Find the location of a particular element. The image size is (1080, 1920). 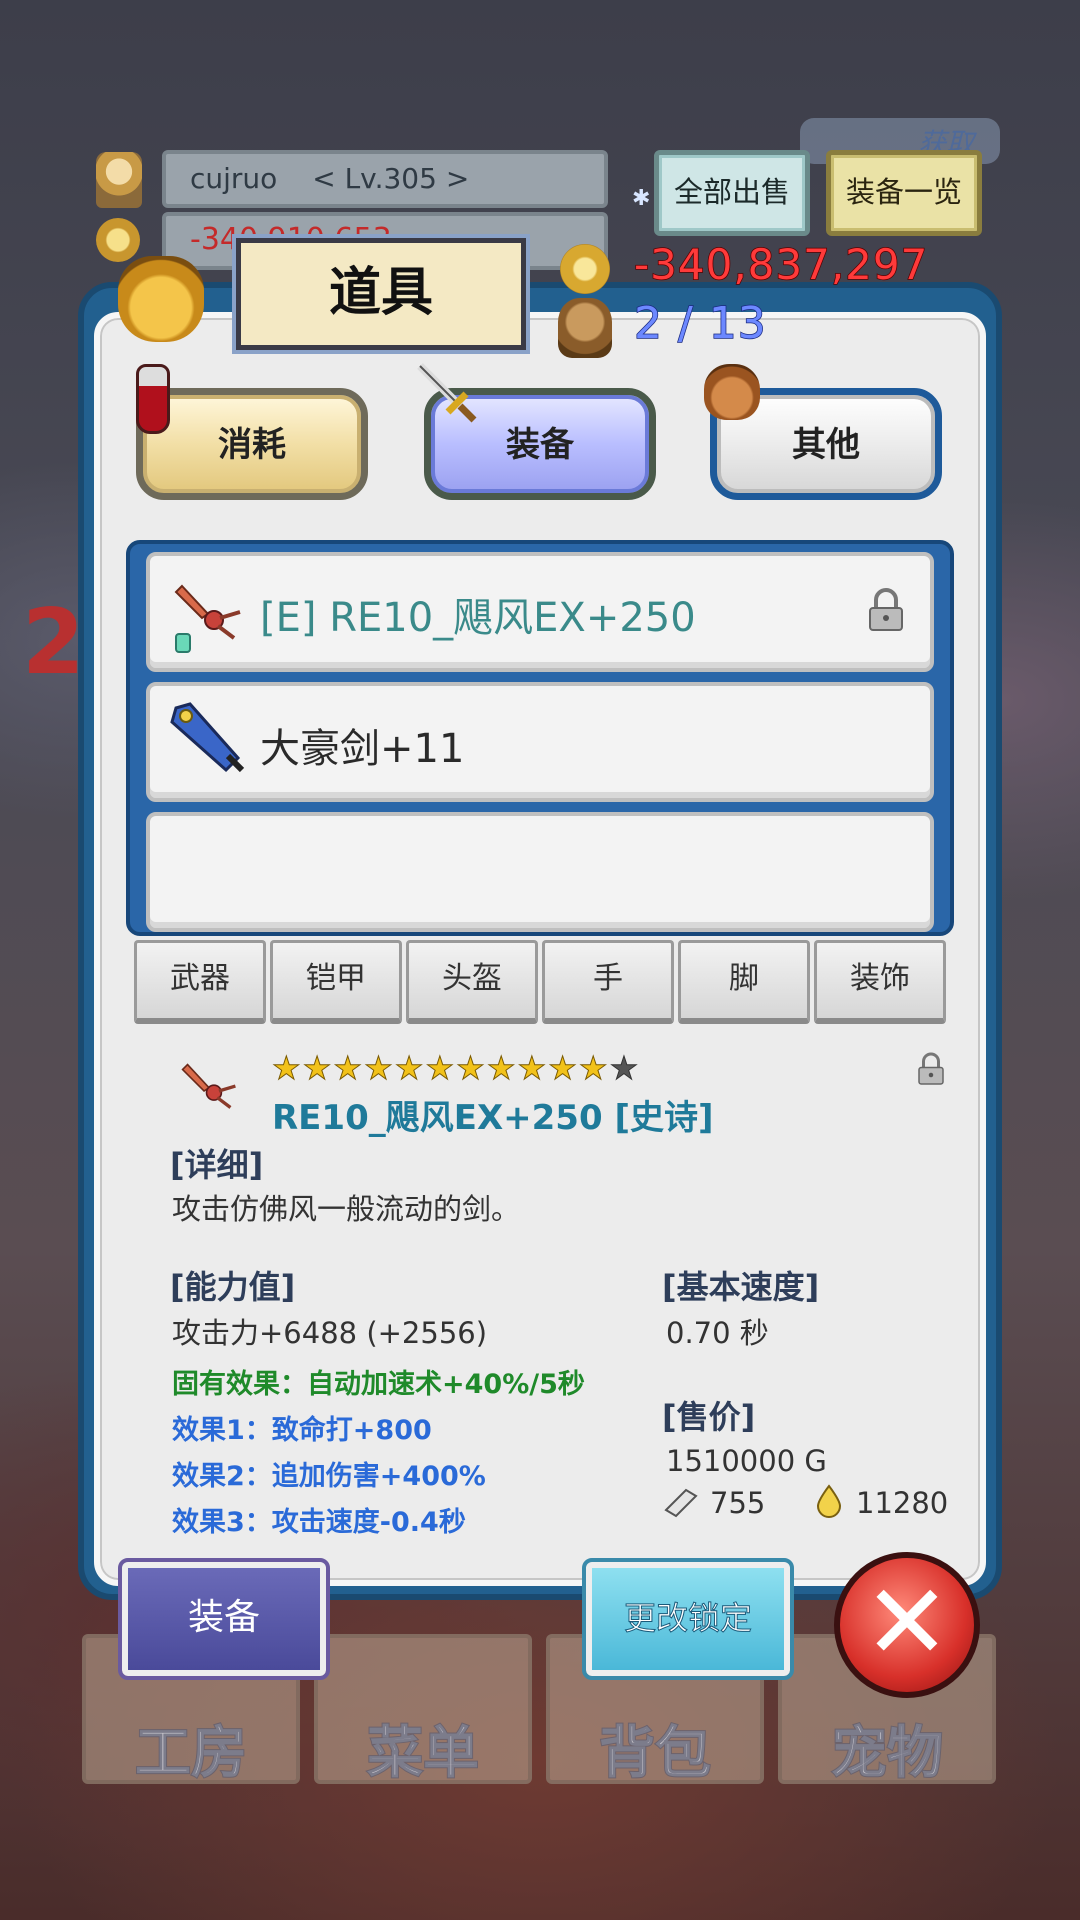

detail-description: 攻击仿佛风一般流动的剑。 is located at coordinates (346, 1209).